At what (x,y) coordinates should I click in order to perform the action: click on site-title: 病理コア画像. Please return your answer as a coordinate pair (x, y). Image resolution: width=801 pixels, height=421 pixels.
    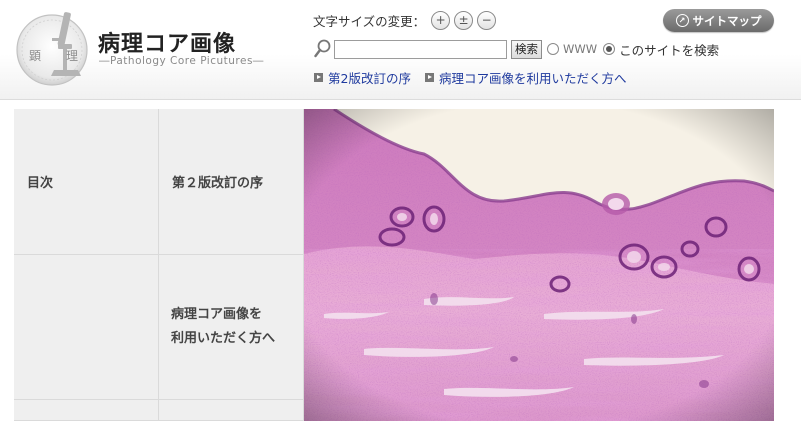
    Looking at the image, I should click on (167, 42).